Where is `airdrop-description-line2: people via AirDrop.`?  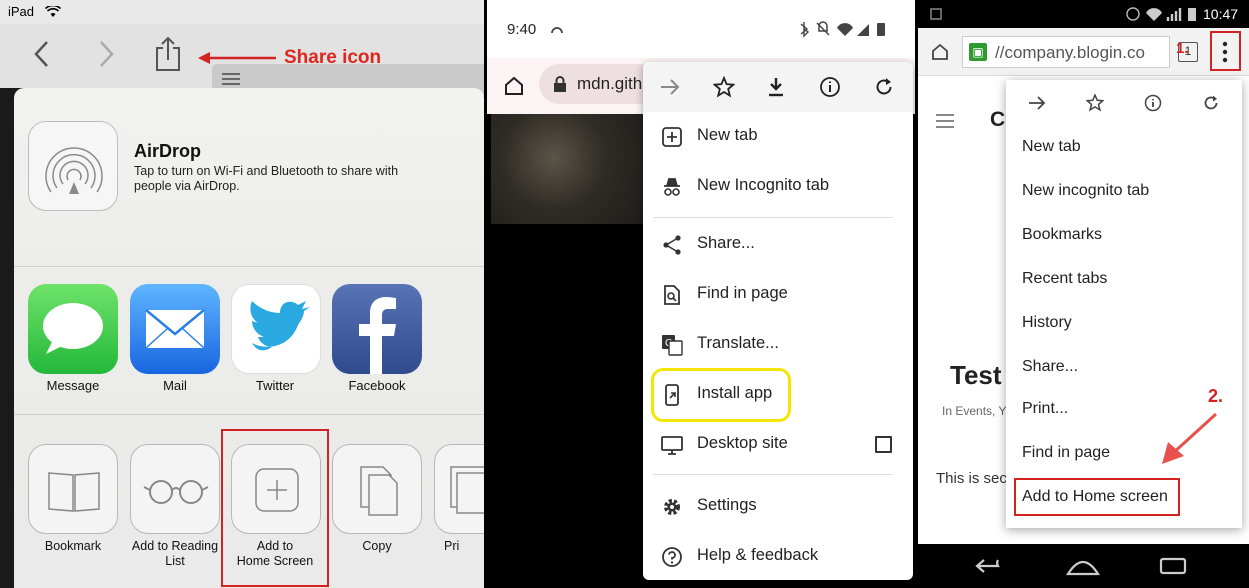 airdrop-description-line2: people via AirDrop. is located at coordinates (187, 186).